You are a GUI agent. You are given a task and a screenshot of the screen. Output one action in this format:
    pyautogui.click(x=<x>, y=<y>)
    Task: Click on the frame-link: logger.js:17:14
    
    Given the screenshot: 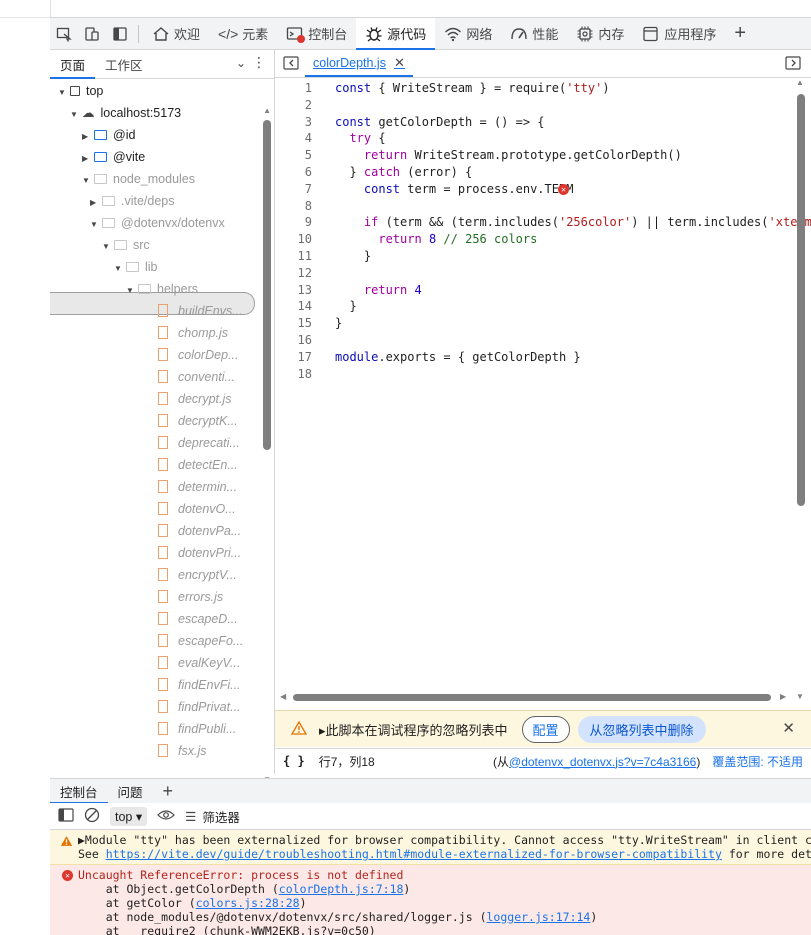 What is the action you would take?
    pyautogui.click(x=539, y=917)
    